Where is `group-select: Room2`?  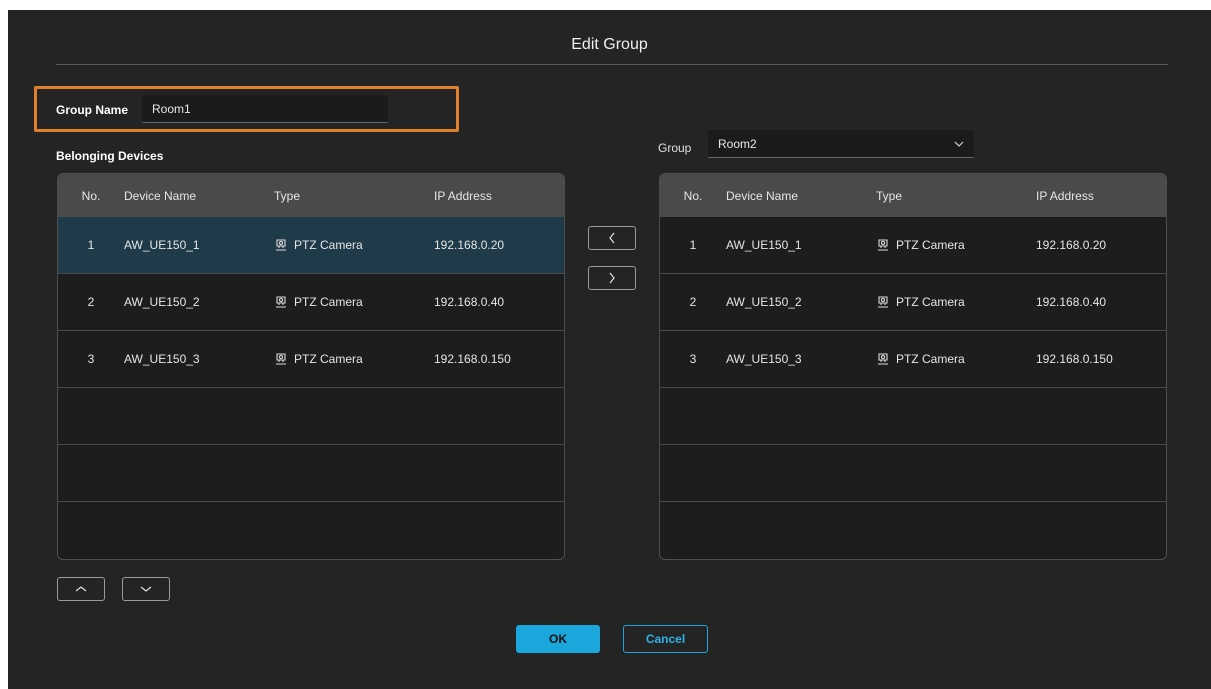
group-select: Room2 is located at coordinates (841, 144).